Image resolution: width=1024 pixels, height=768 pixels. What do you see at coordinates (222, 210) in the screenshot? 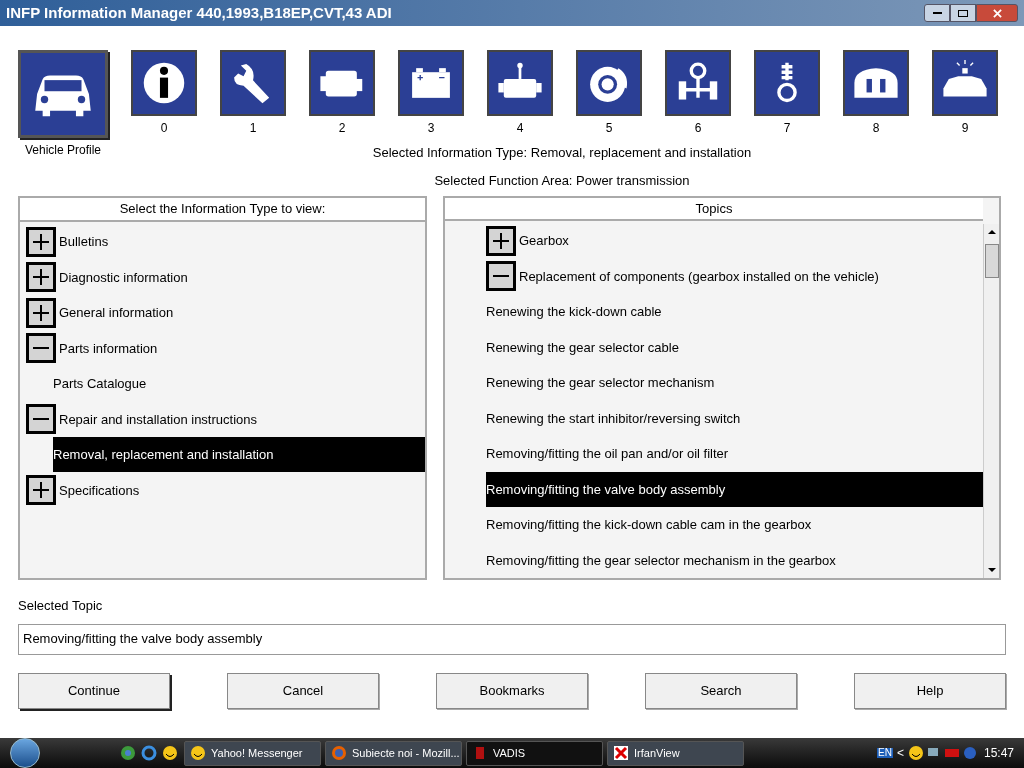
I see `panel-heading: Select the Information Type to view:` at bounding box center [222, 210].